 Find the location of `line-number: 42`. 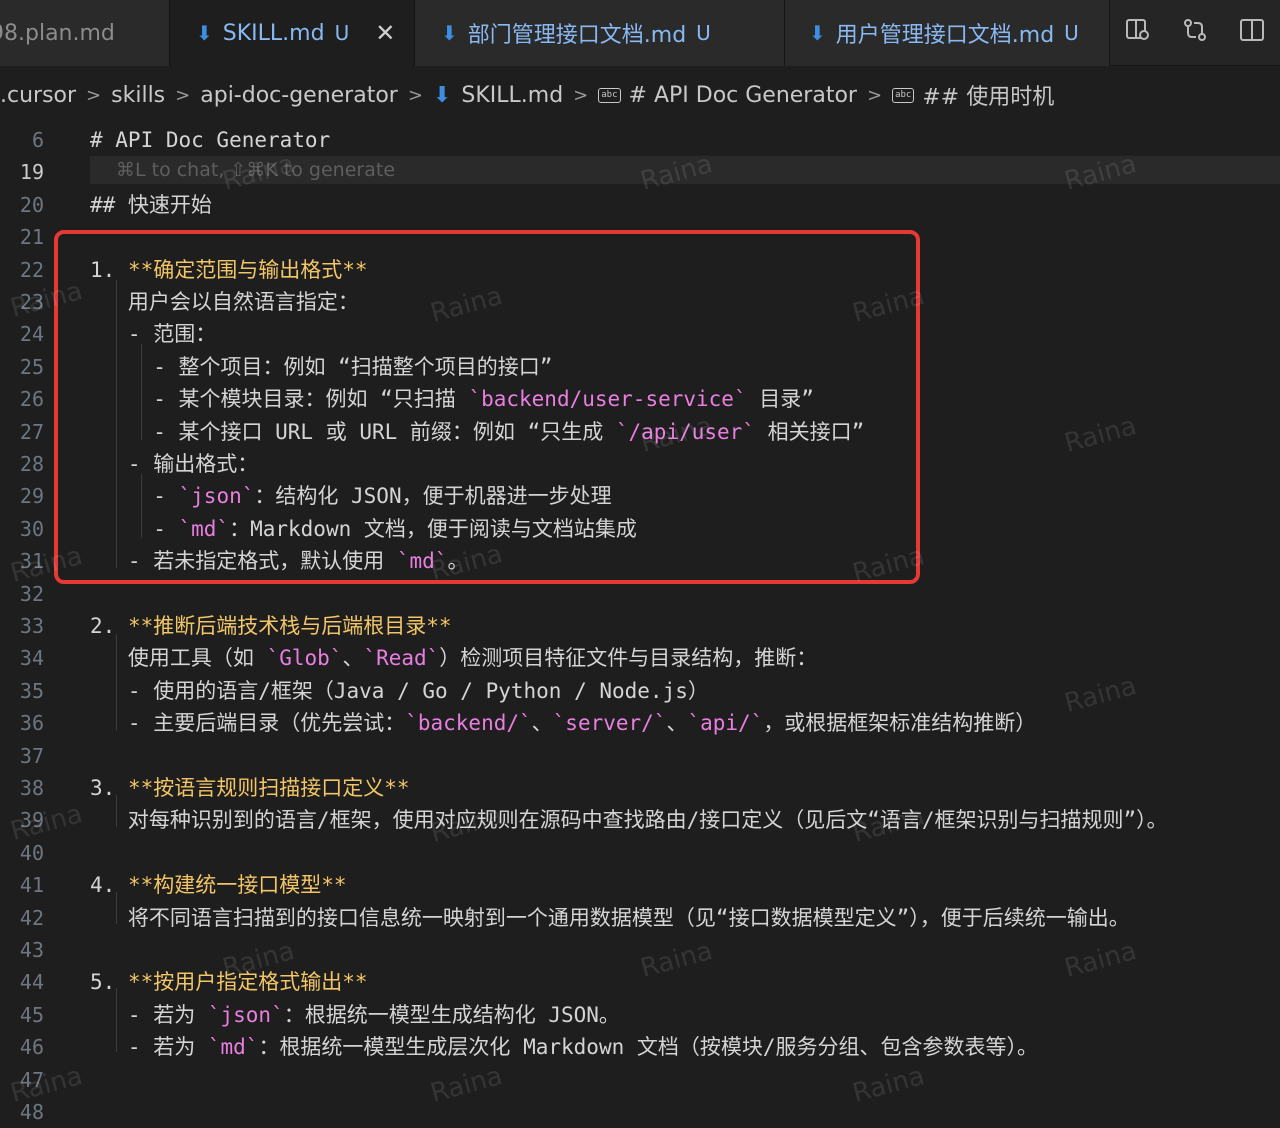

line-number: 42 is located at coordinates (31, 917).